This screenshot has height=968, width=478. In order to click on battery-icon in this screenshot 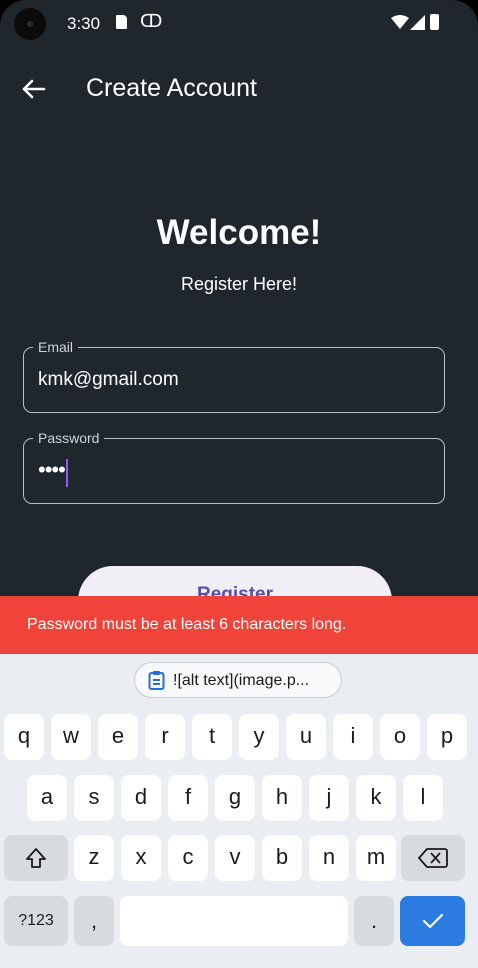, I will do `click(434, 22)`.